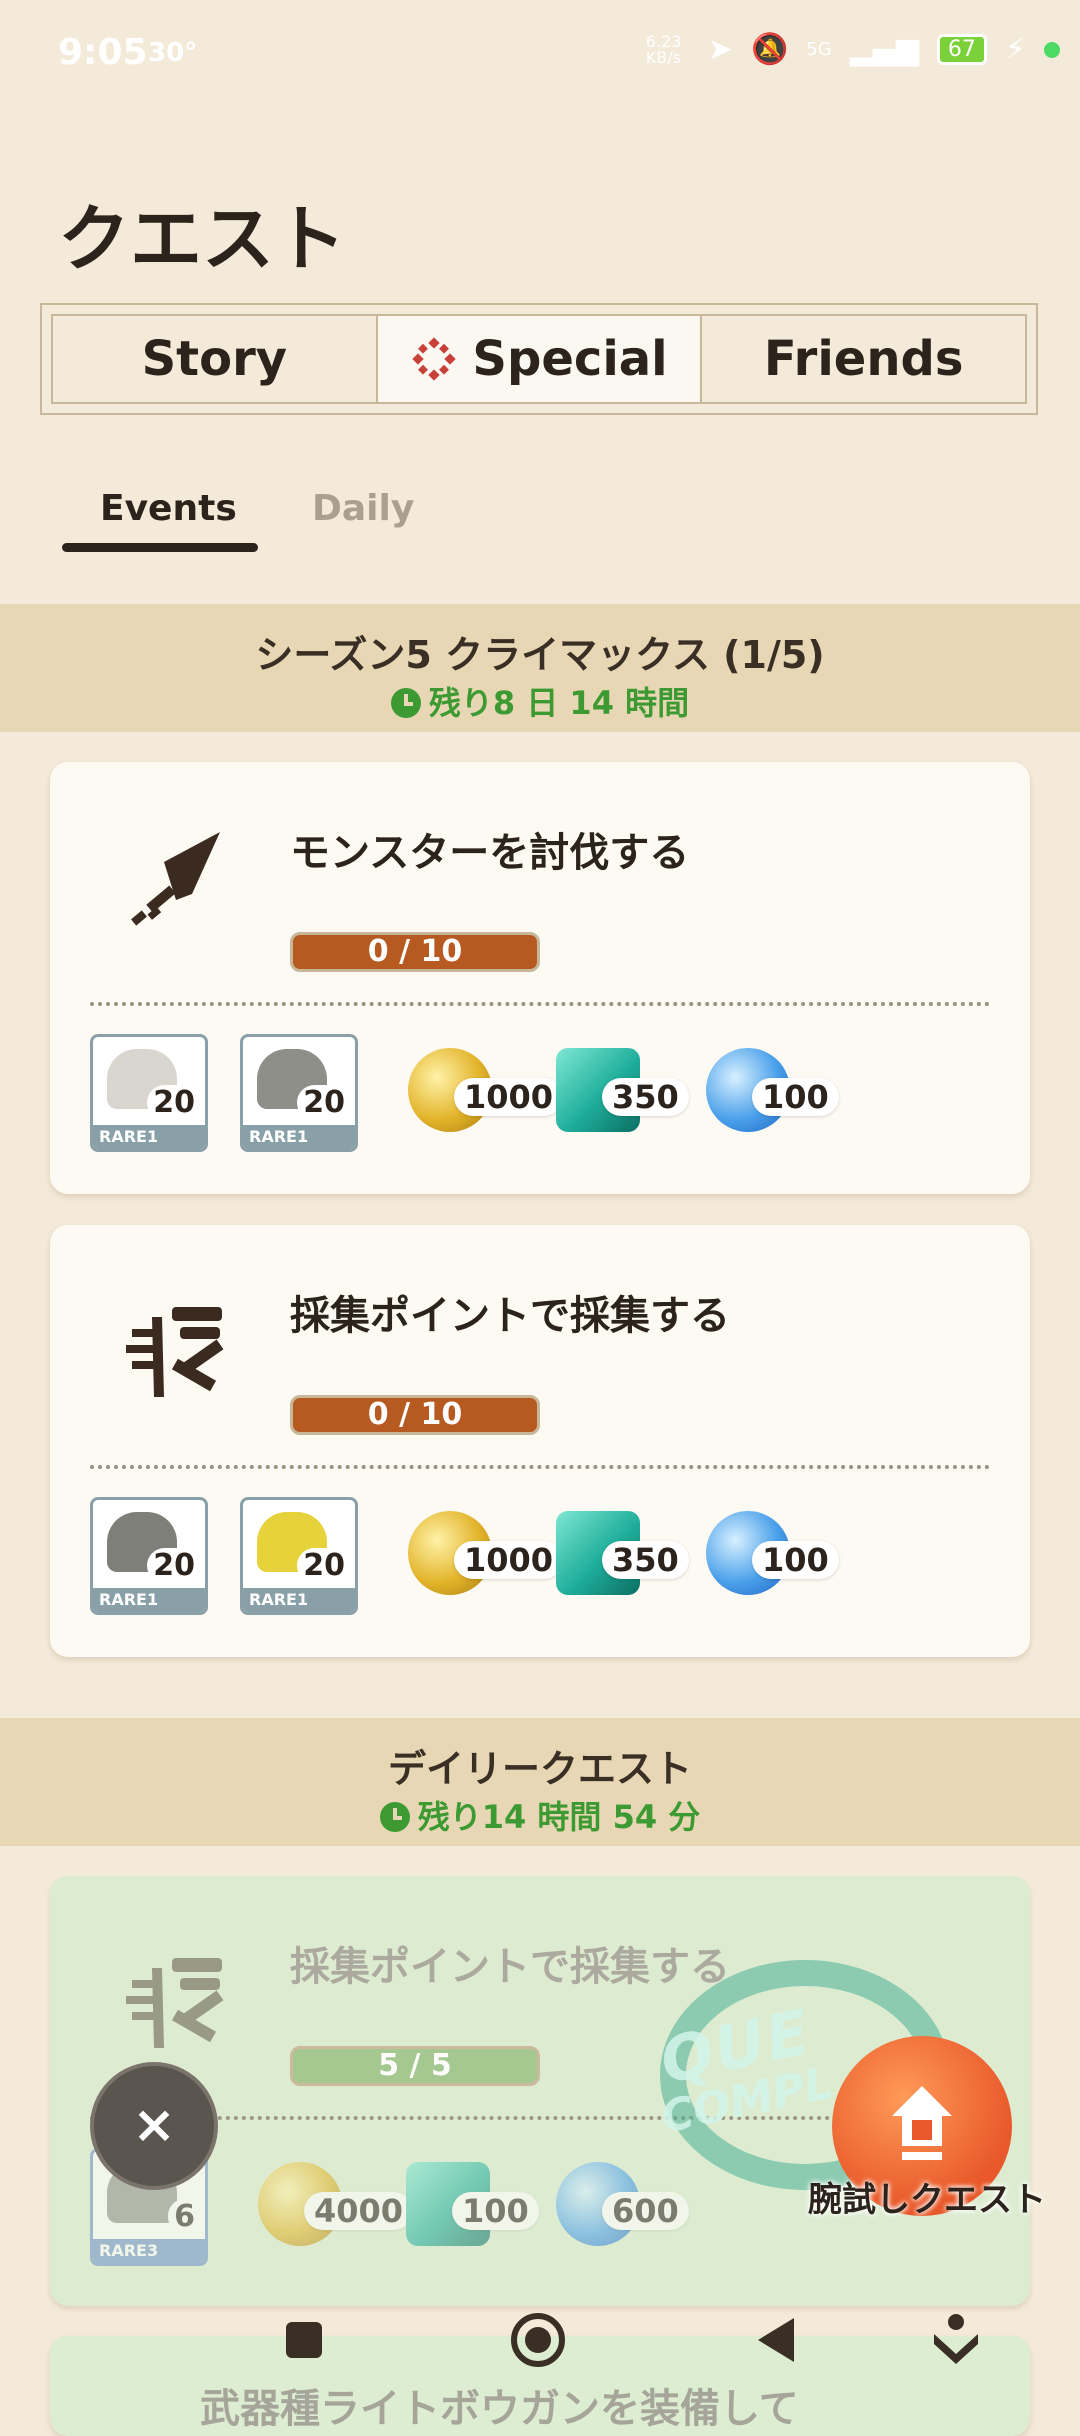 The height and width of the screenshot is (2436, 1080). I want to click on reward-amount: 600, so click(645, 2211).